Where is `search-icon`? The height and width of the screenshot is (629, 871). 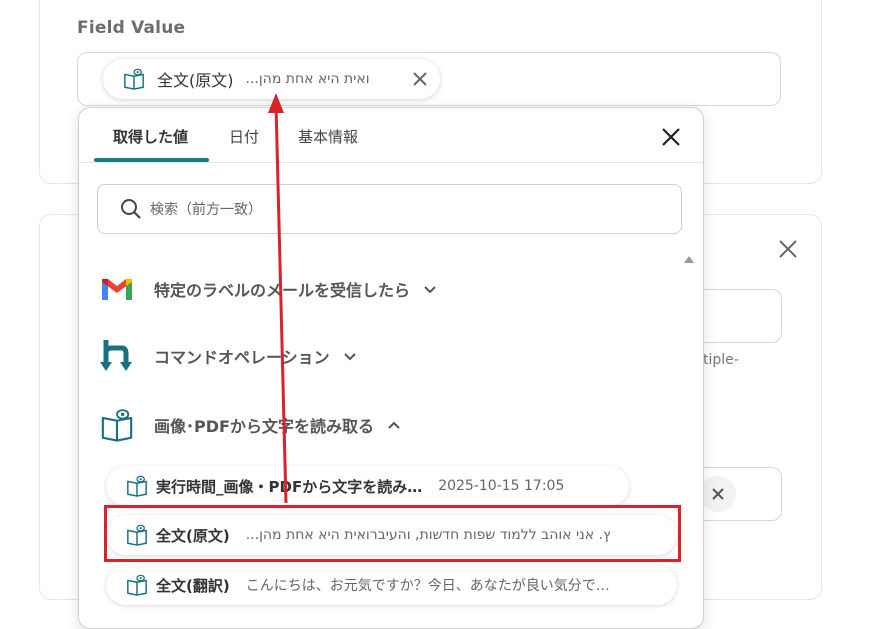
search-icon is located at coordinates (131, 209).